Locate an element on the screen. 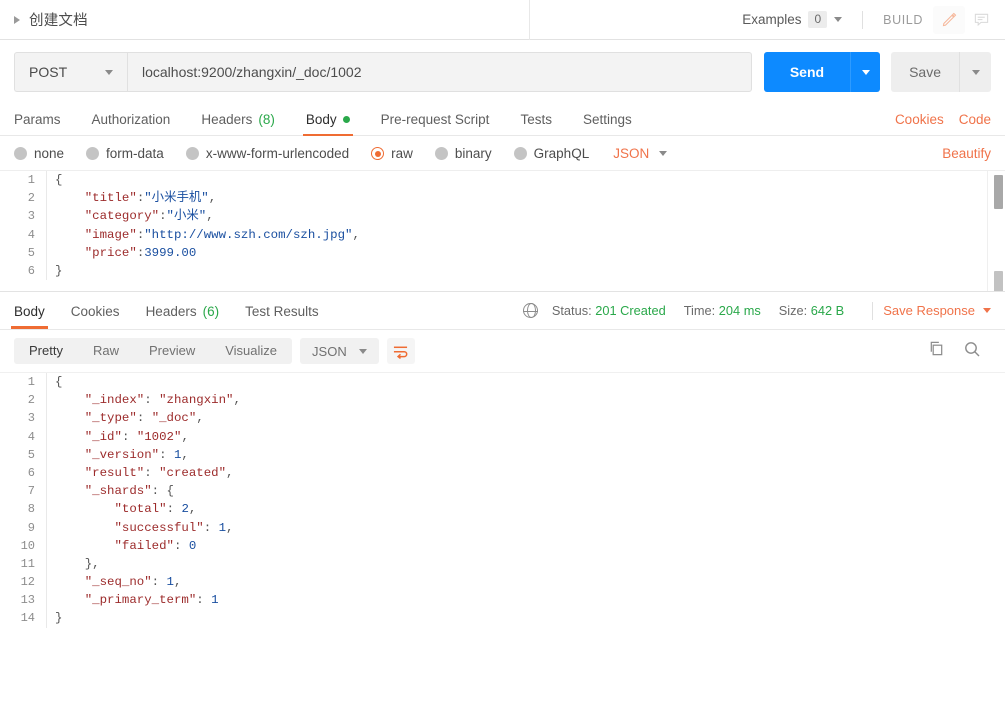  code-line: 4 "_id": "1002", is located at coordinates (502, 436).